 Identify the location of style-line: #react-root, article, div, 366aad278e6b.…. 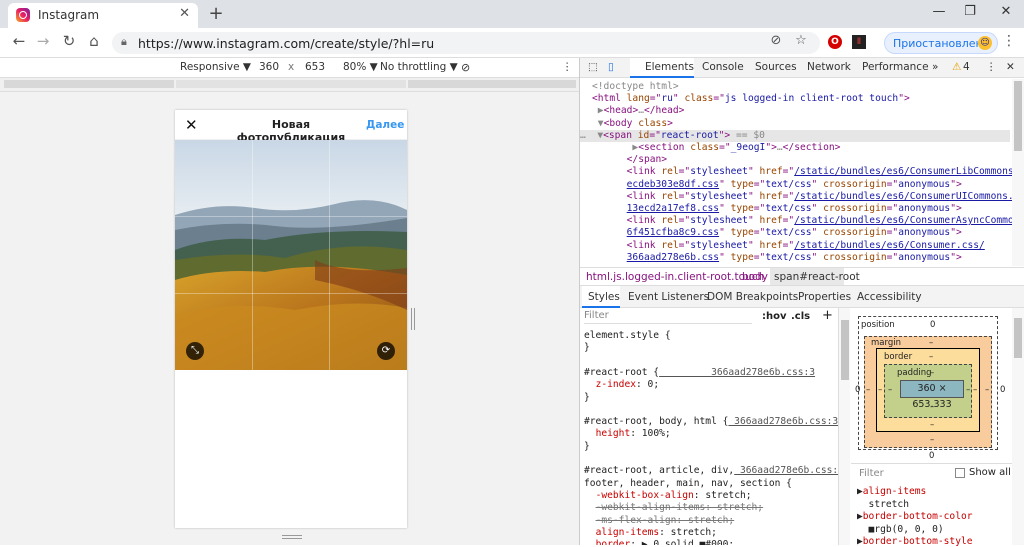
(711, 471).